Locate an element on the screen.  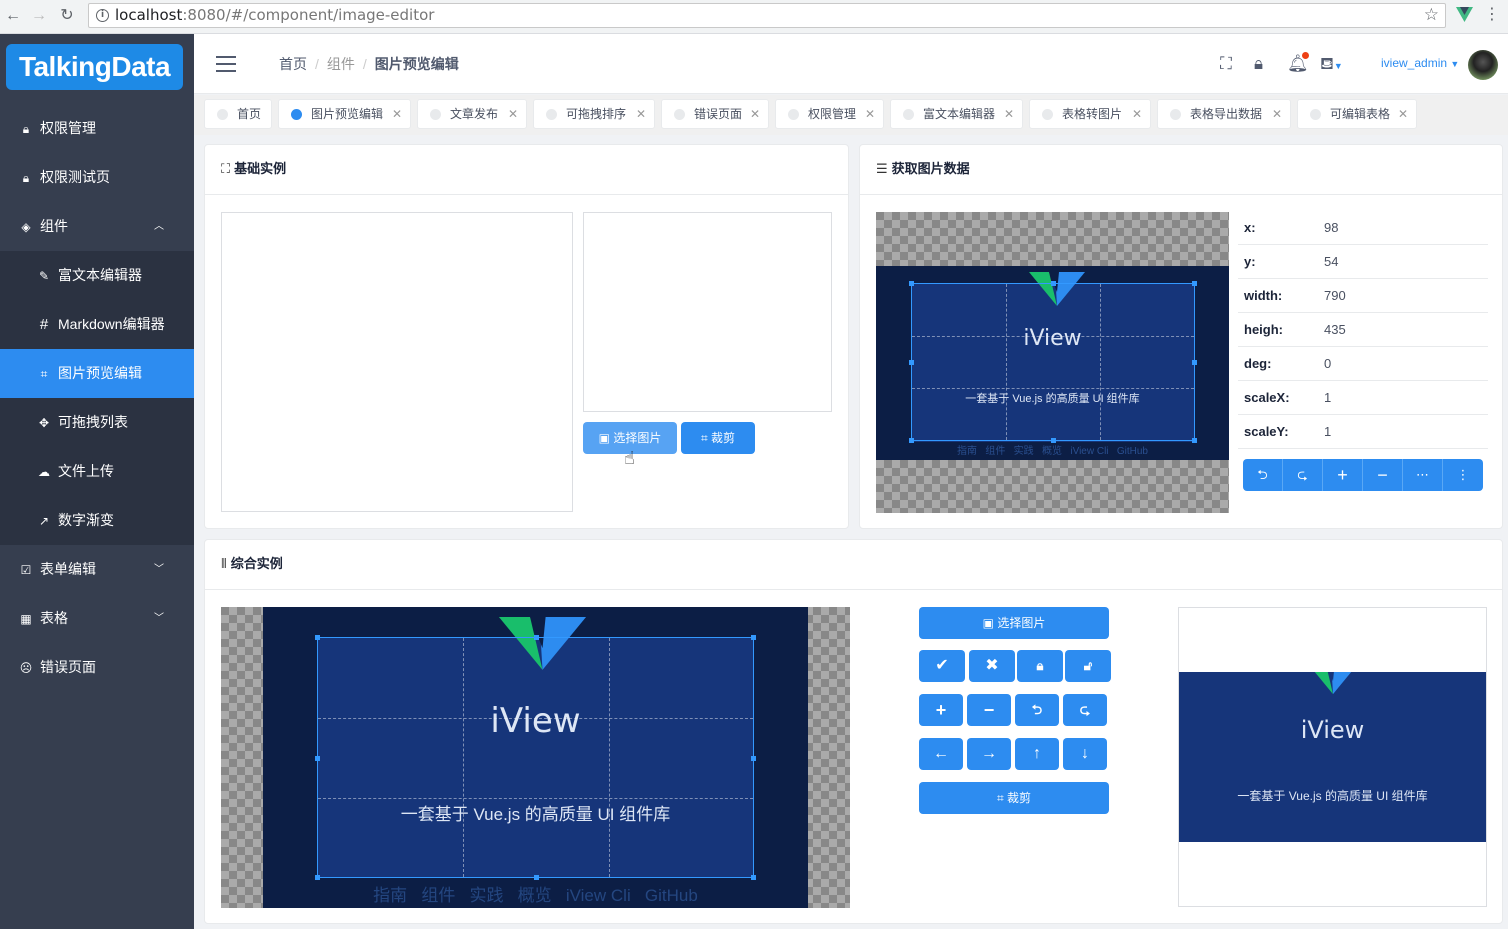
rotate-right-button: ⮎ is located at coordinates (1085, 710).